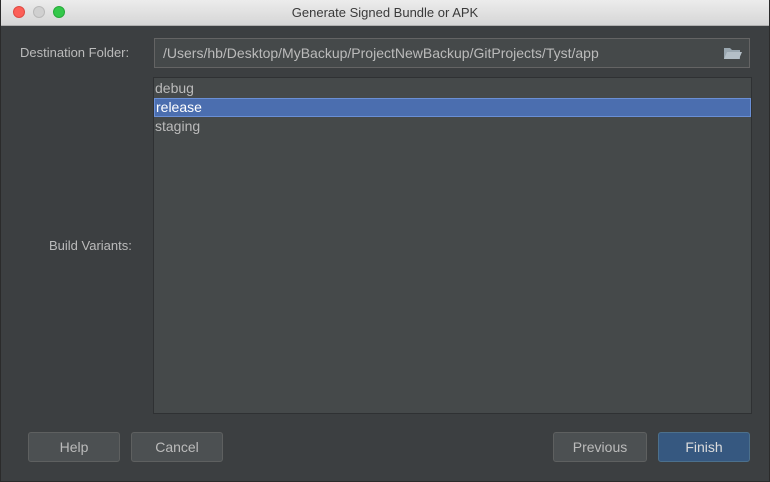 This screenshot has height=482, width=770. I want to click on window-title: Generate Signed Bundle or APK, so click(385, 12).